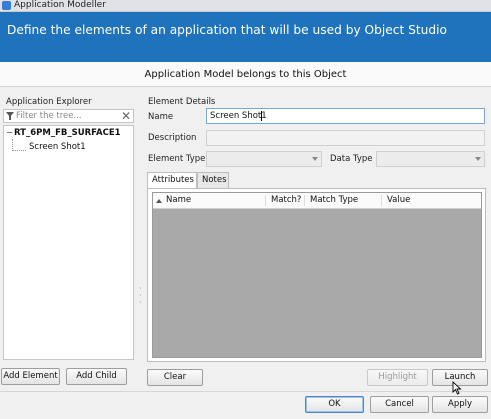 The height and width of the screenshot is (419, 491). I want to click on text-caret, so click(261, 116).